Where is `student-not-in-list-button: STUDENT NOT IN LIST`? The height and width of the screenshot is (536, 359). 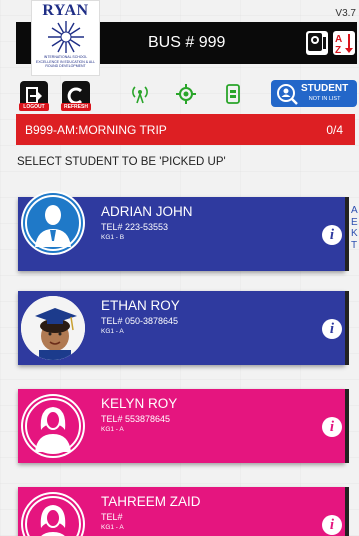
student-not-in-list-button: STUDENT NOT IN LIST is located at coordinates (314, 93).